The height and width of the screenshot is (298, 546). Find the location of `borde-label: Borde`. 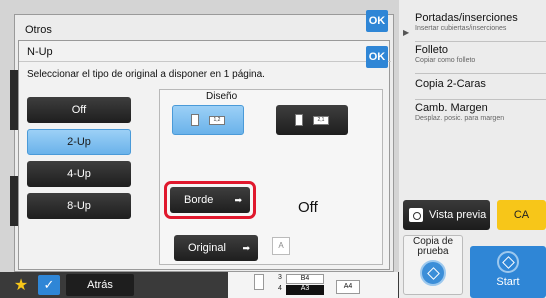

borde-label: Borde is located at coordinates (199, 200).